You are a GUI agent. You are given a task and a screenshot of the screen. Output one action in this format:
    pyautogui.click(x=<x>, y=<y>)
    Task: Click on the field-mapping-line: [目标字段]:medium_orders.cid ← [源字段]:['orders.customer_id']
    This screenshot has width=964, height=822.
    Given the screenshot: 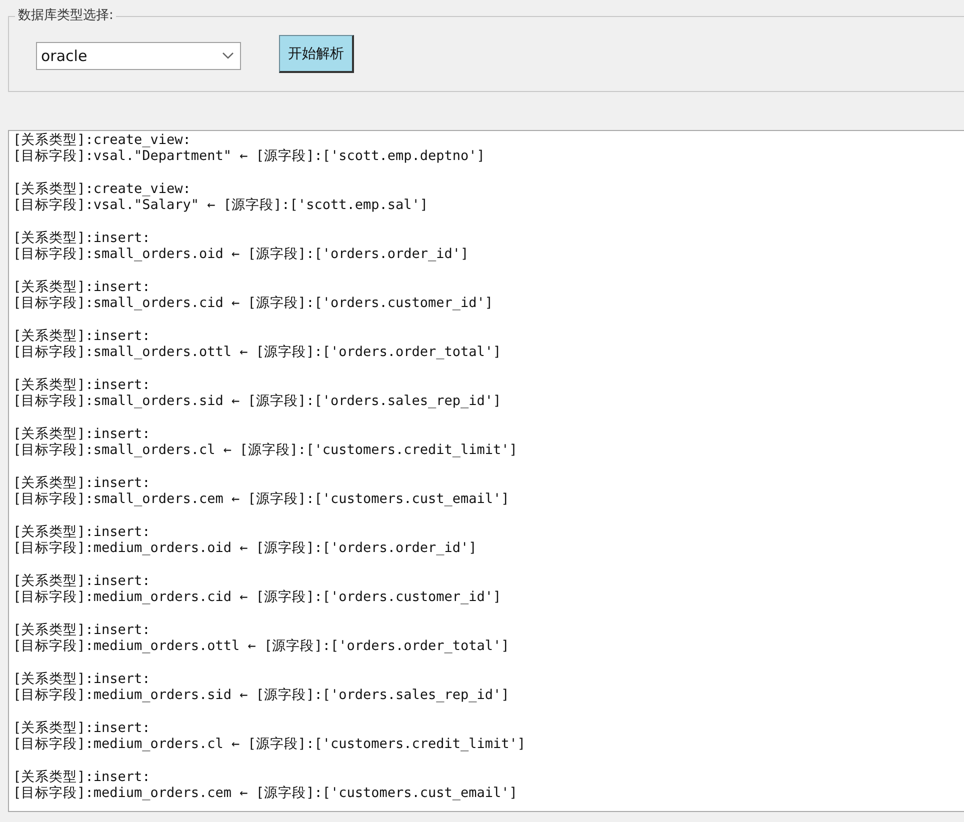 What is the action you would take?
    pyautogui.click(x=257, y=597)
    